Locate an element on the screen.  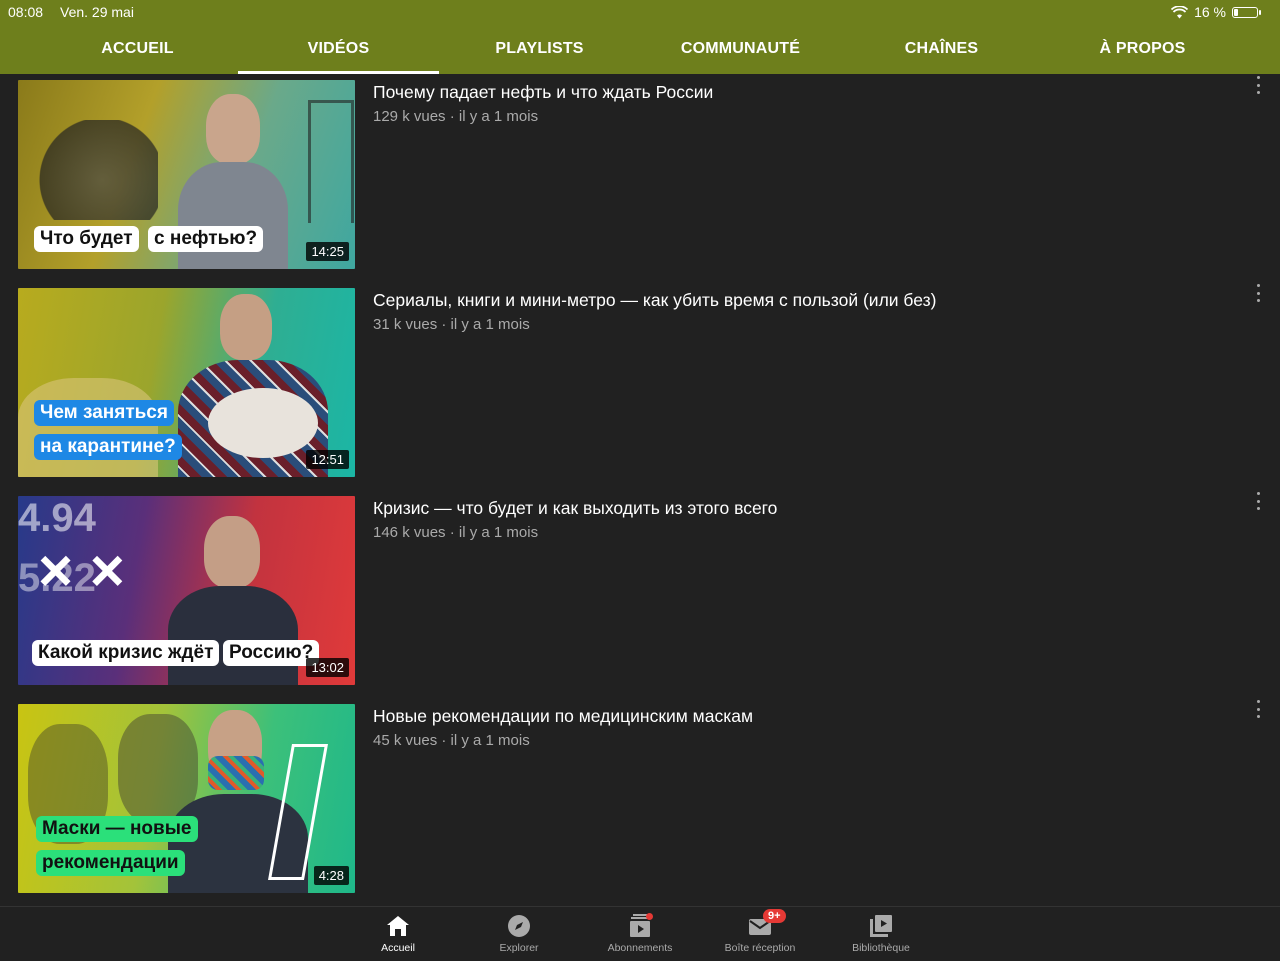
video-thumbnail: Маски — новые рекомендации 4:28 is located at coordinates (186, 798).